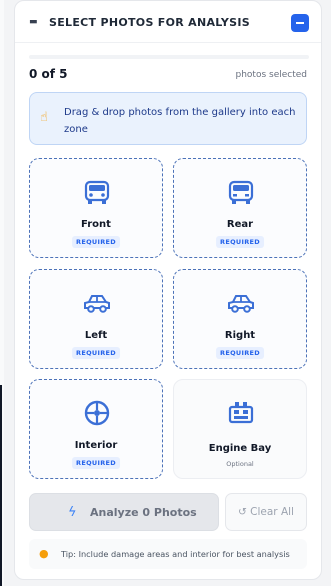 The height and width of the screenshot is (586, 331). Describe the element at coordinates (240, 448) in the screenshot. I see `zone-label: Engine Bay` at that location.